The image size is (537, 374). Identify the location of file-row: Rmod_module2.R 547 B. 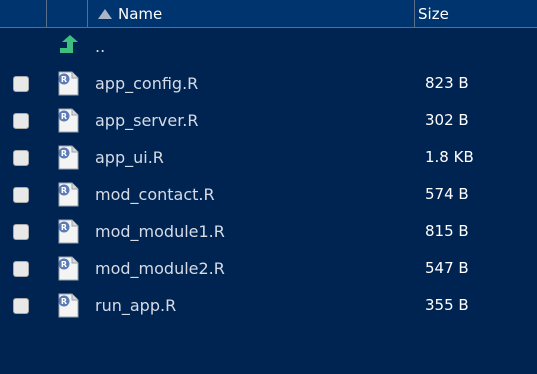
(268, 268).